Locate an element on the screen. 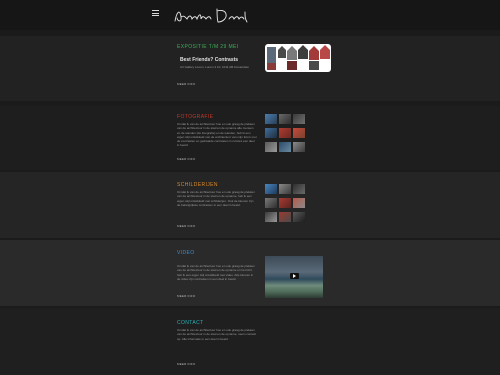 This screenshot has height=375, width=500. paintings-title: SCHILDERIJEN is located at coordinates (197, 185).